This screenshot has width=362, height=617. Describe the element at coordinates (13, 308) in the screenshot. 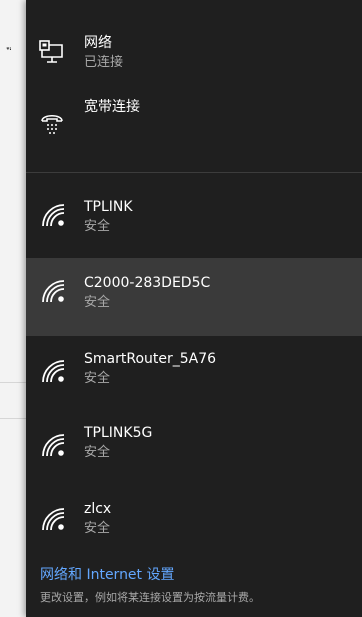

I see `background-window-edge: ֳ` at that location.